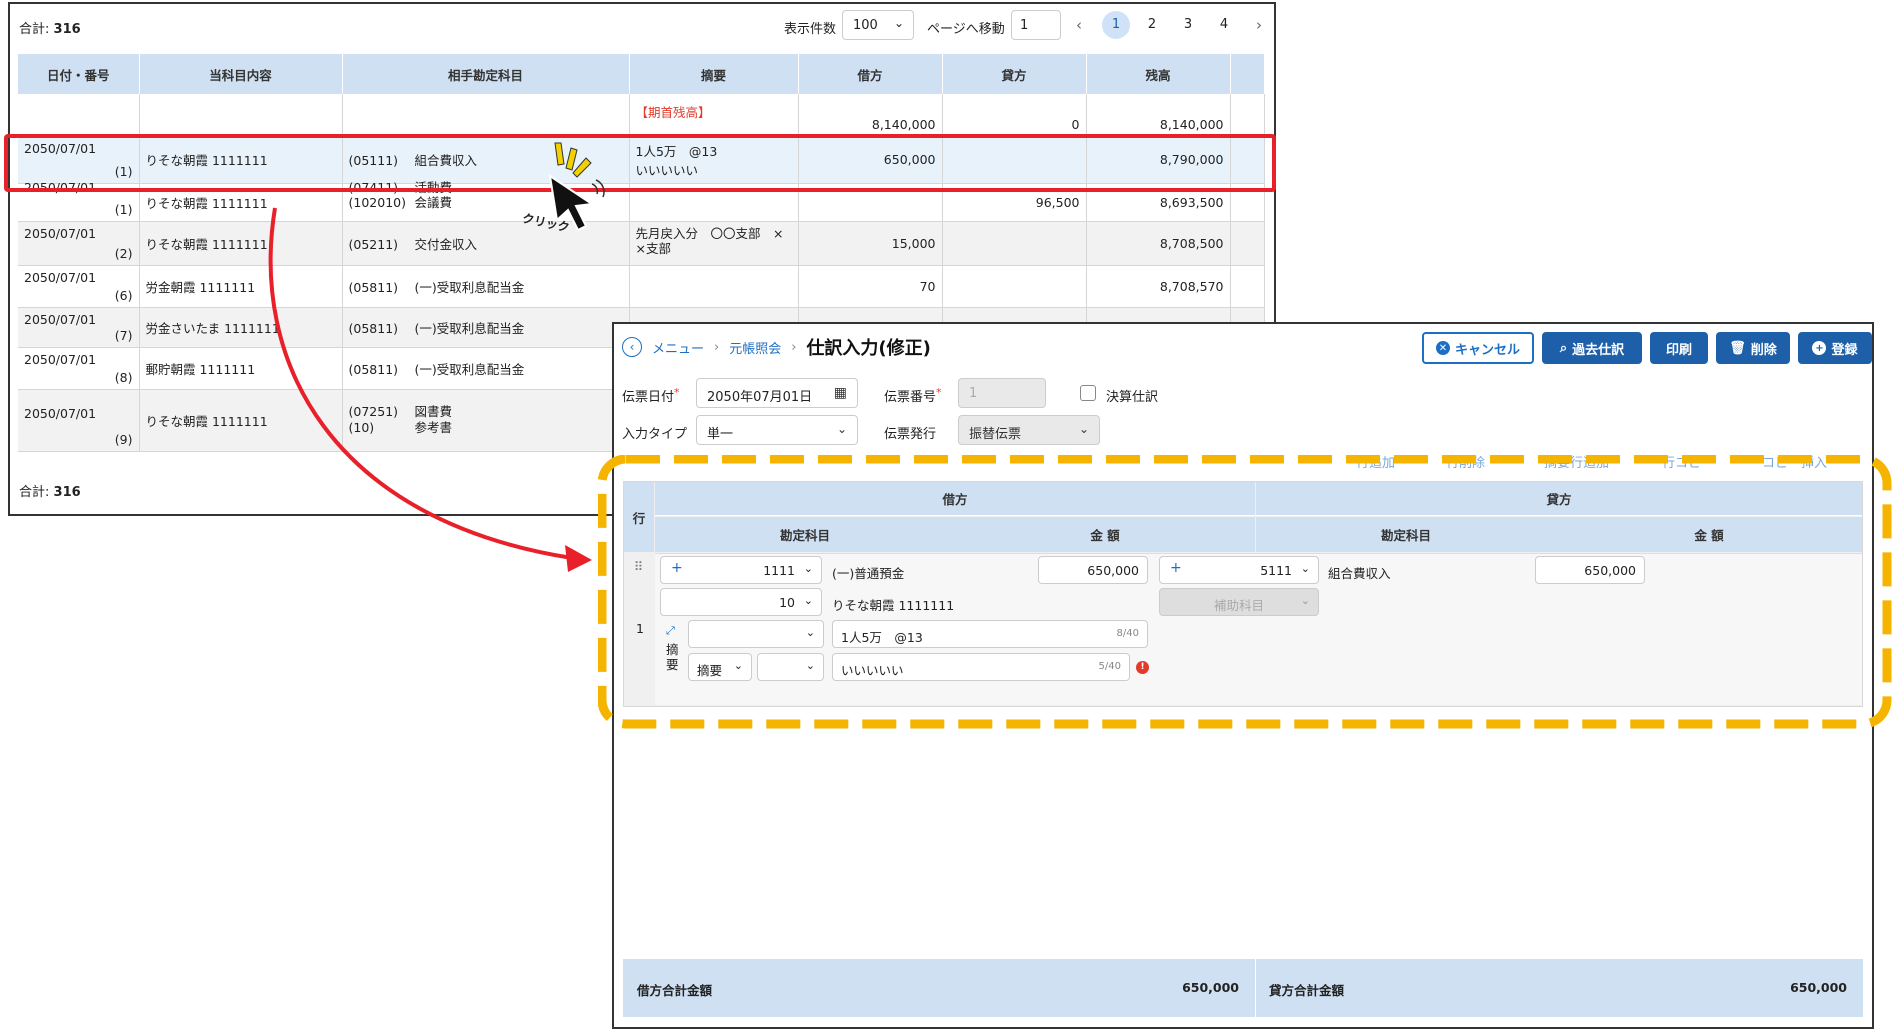 The width and height of the screenshot is (1893, 1029). What do you see at coordinates (868, 348) in the screenshot?
I see `page-title: 仕訳入力(修正)` at bounding box center [868, 348].